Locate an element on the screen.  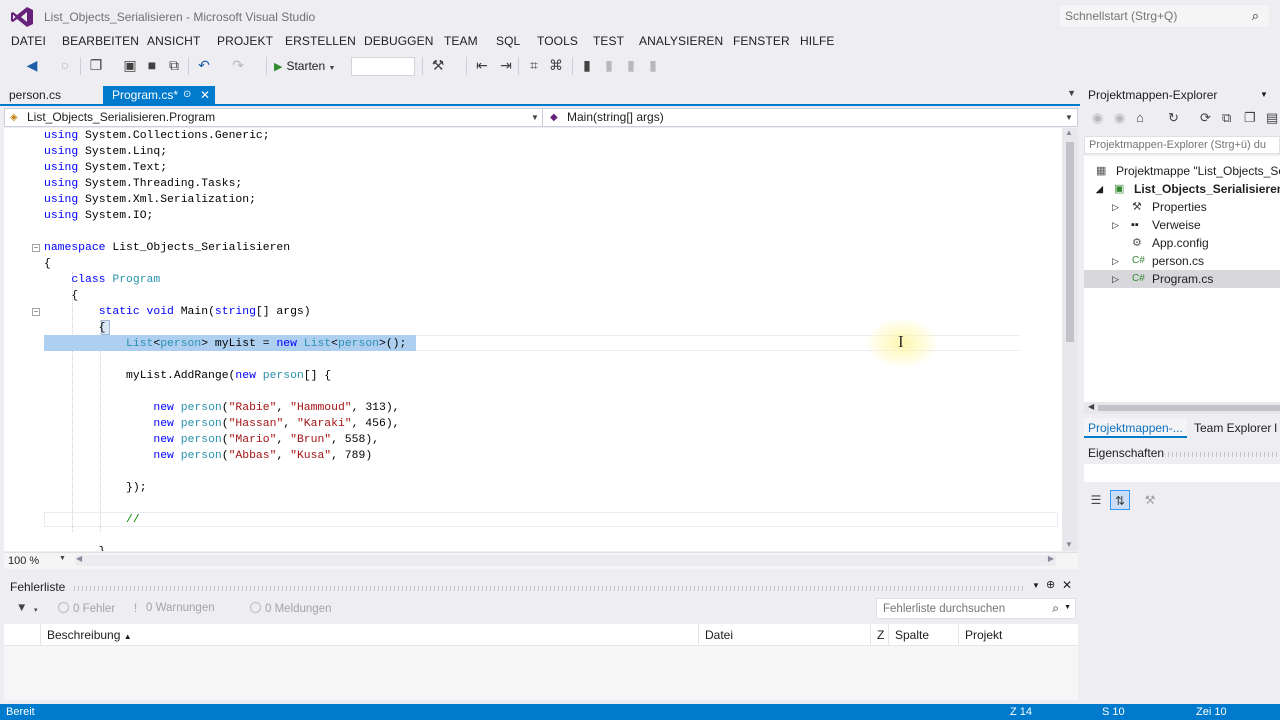
column-header-datei: Datei is located at coordinates (784, 635).